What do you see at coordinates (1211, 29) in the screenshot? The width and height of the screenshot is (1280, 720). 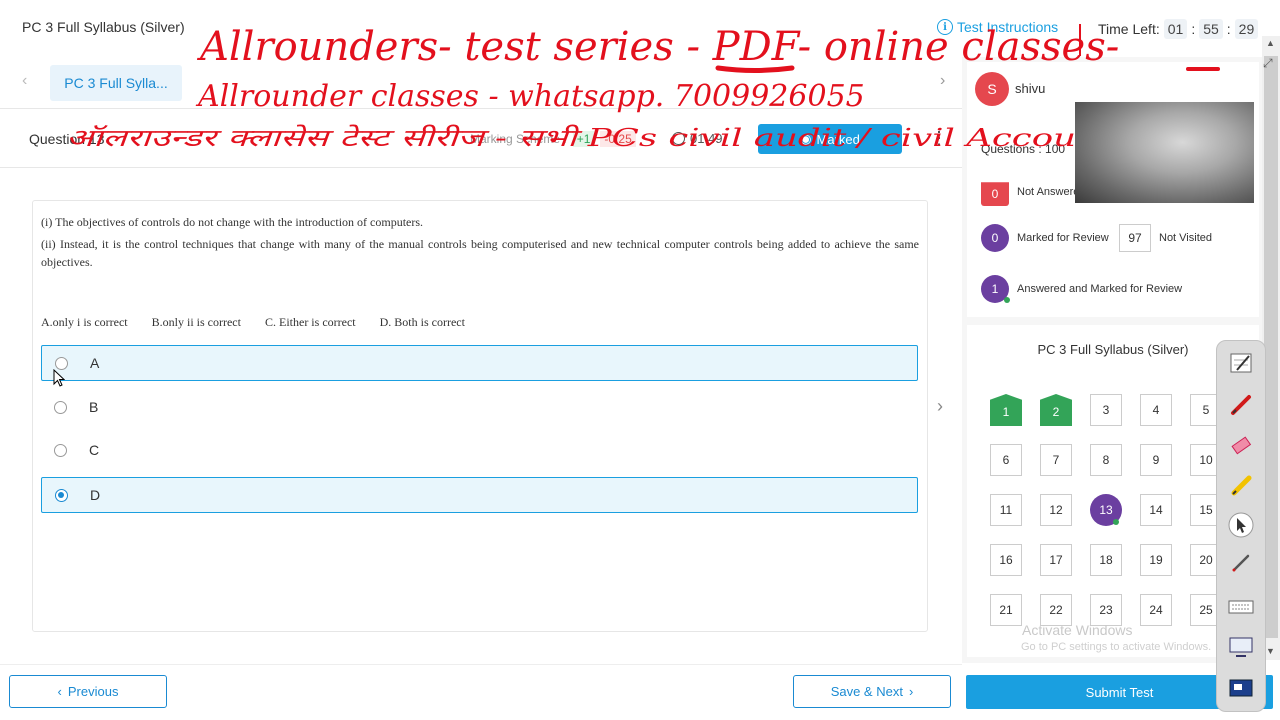 I see `time-minutes: 55` at bounding box center [1211, 29].